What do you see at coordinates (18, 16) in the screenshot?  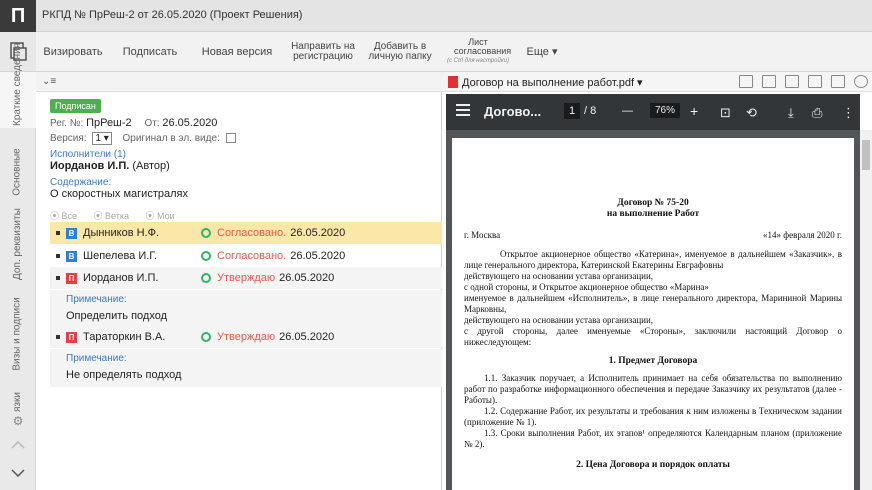 I see `app-logo: П` at bounding box center [18, 16].